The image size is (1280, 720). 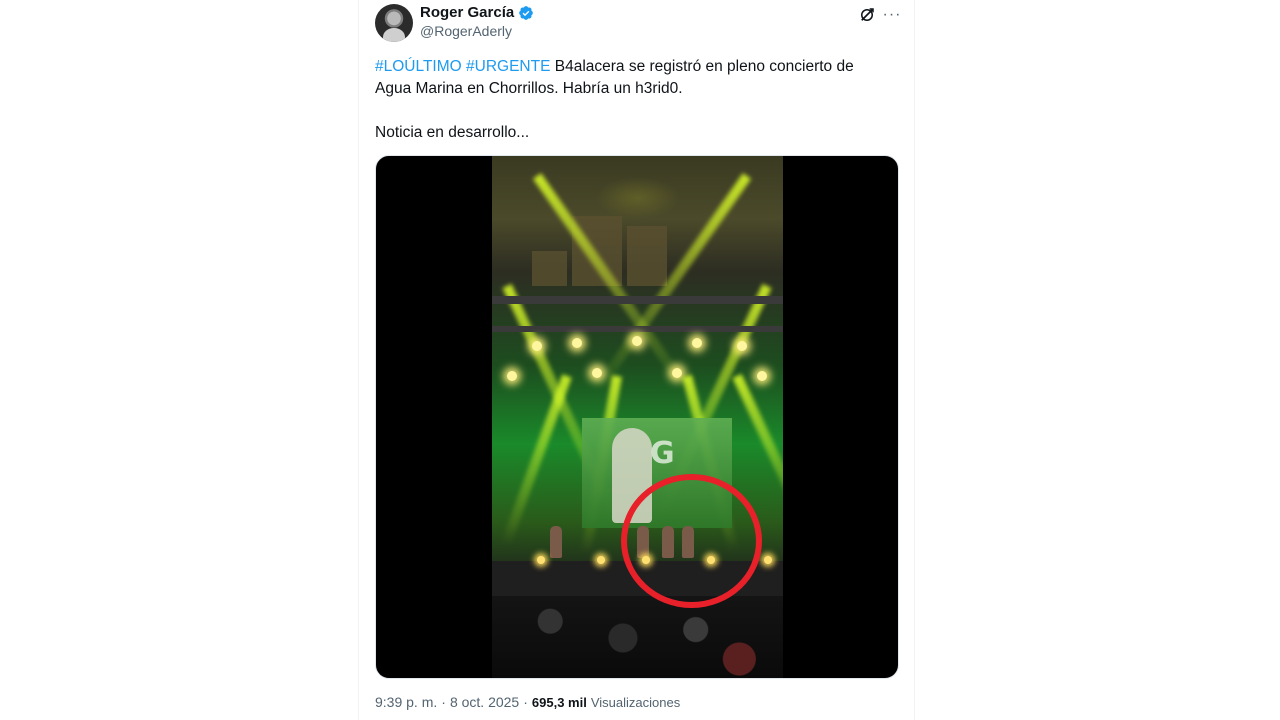 What do you see at coordinates (406, 702) in the screenshot?
I see `tweet-time: 9:39 p. m.` at bounding box center [406, 702].